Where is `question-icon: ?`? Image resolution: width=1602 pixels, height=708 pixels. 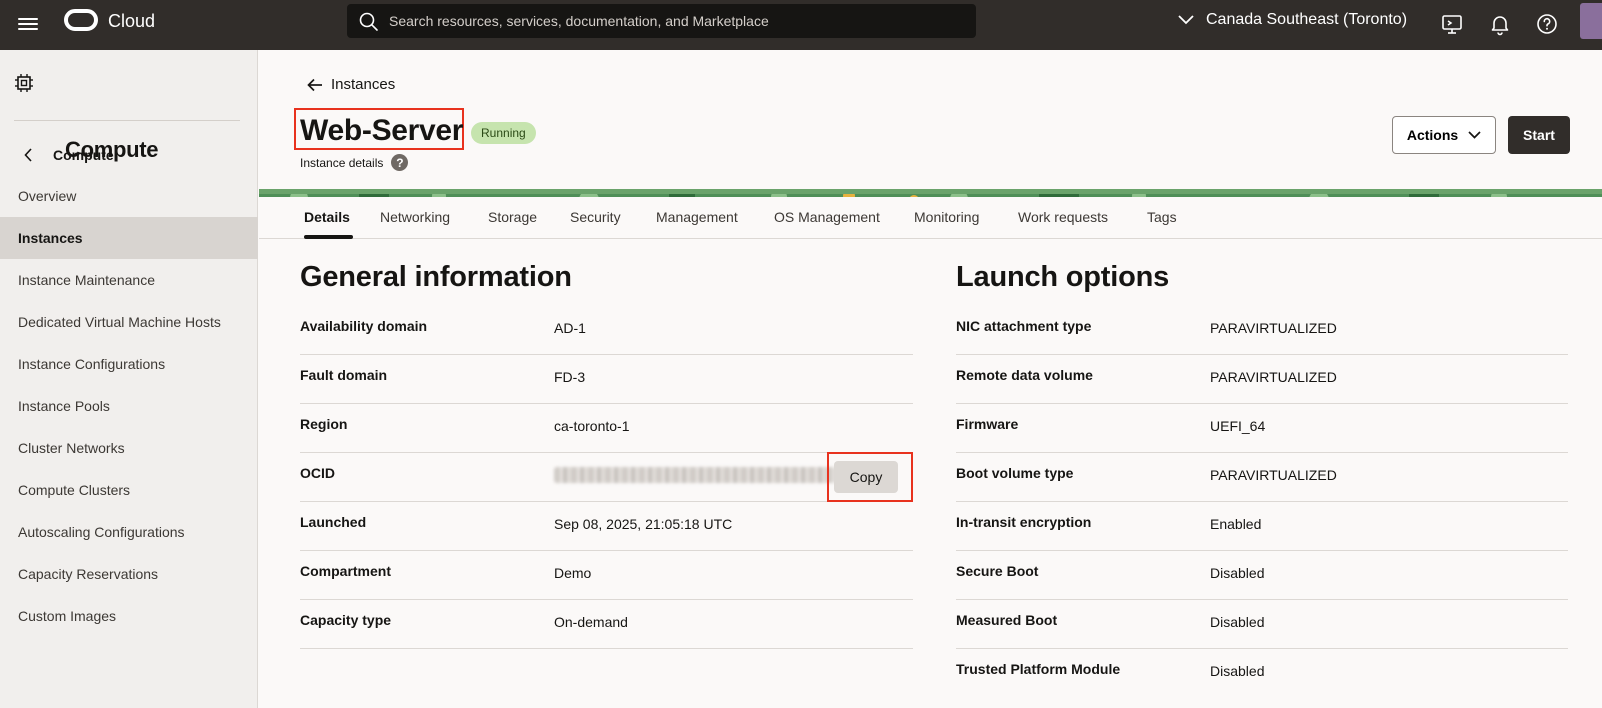
question-icon: ? is located at coordinates (400, 162).